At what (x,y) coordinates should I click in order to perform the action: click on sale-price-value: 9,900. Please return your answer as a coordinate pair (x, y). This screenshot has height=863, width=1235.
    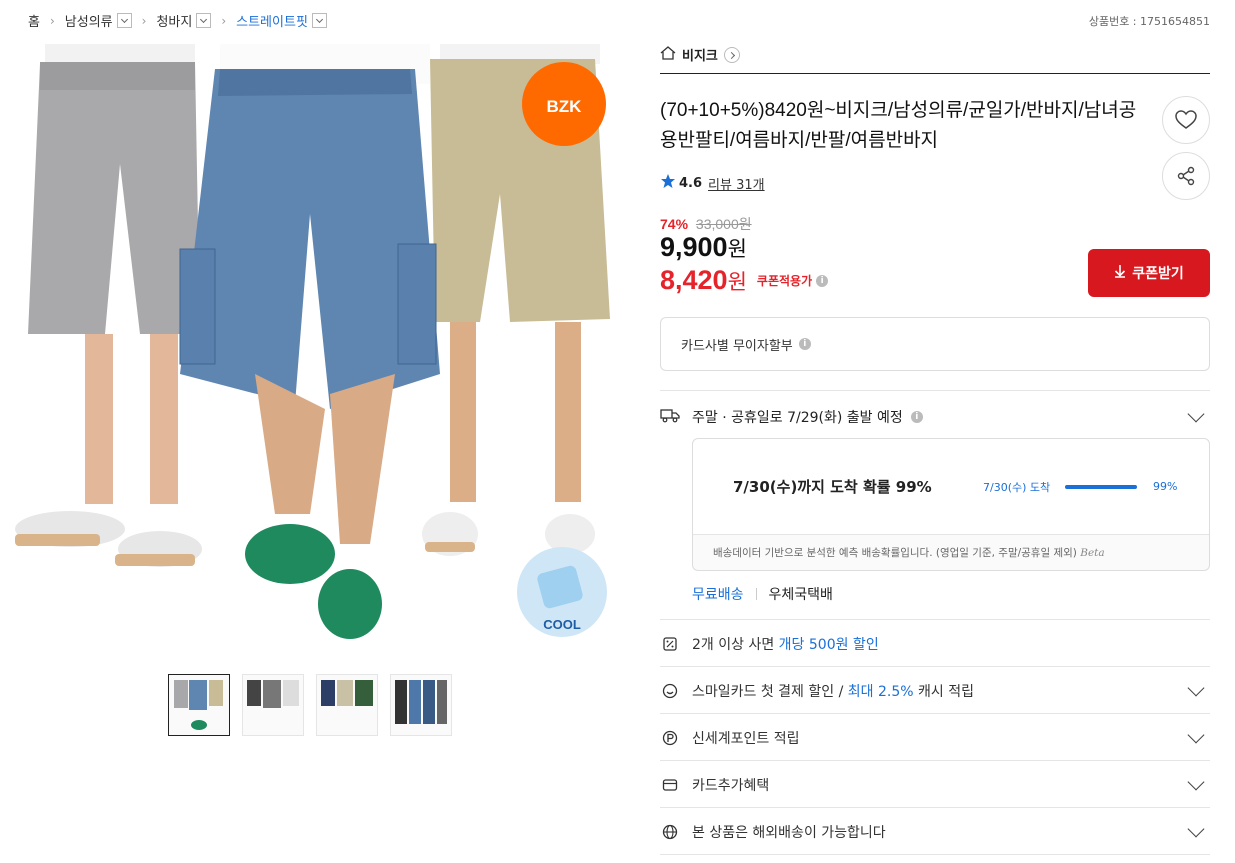
    Looking at the image, I should click on (694, 247).